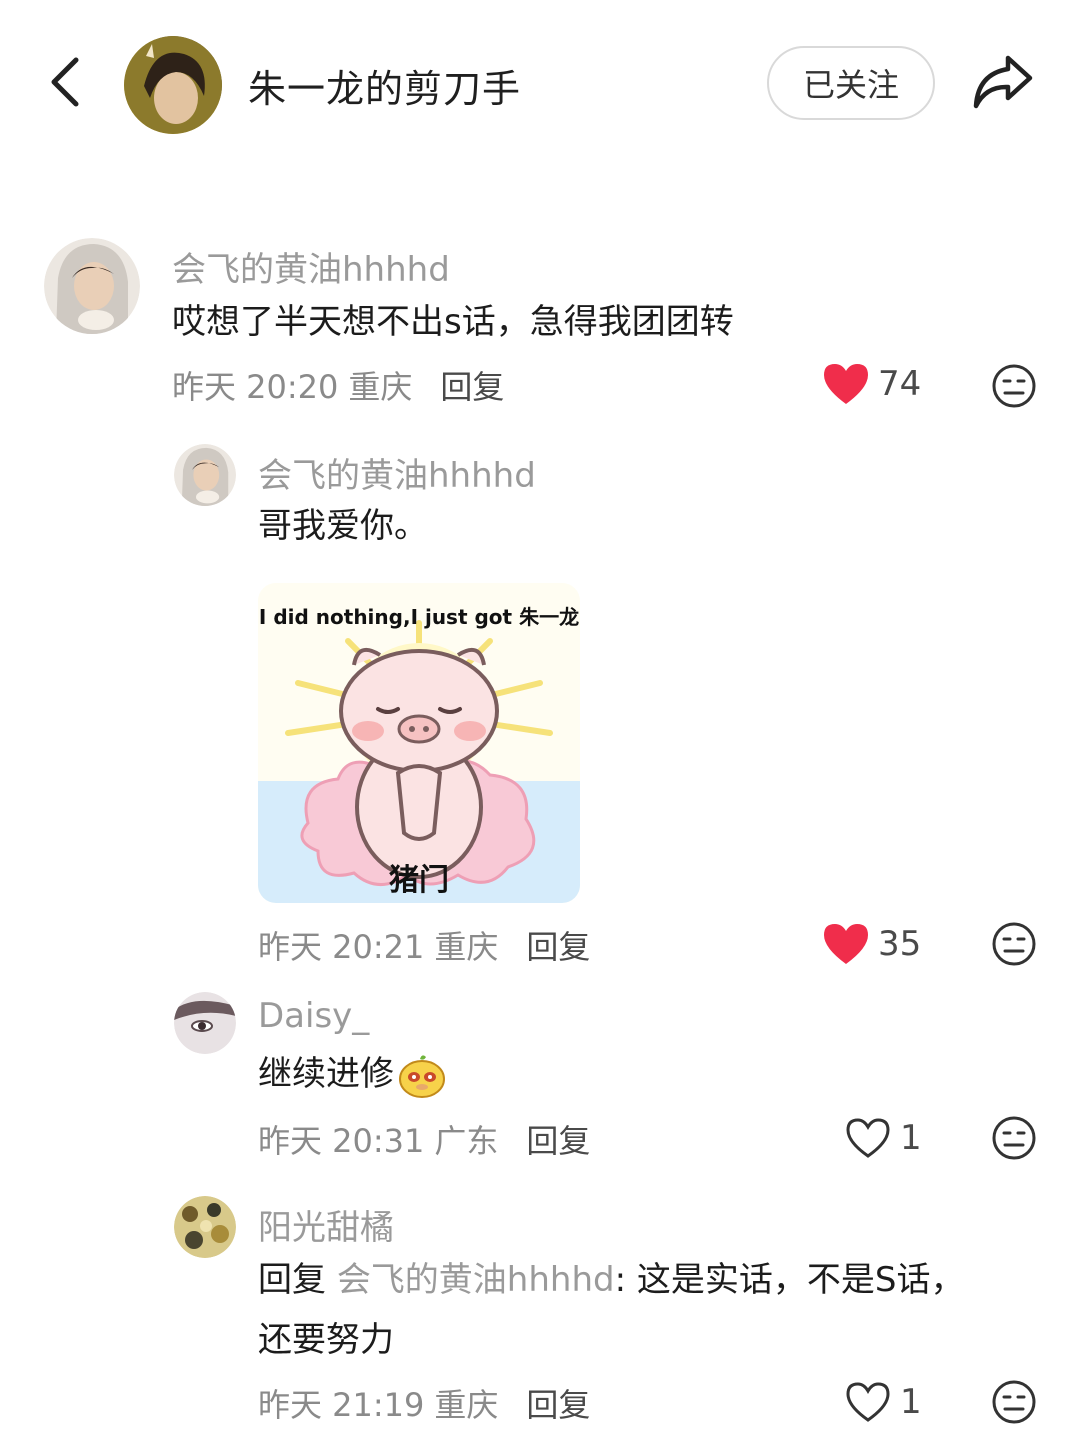 Image resolution: width=1080 pixels, height=1456 pixels. I want to click on comment-text-line2: 还要努力, so click(326, 1340).